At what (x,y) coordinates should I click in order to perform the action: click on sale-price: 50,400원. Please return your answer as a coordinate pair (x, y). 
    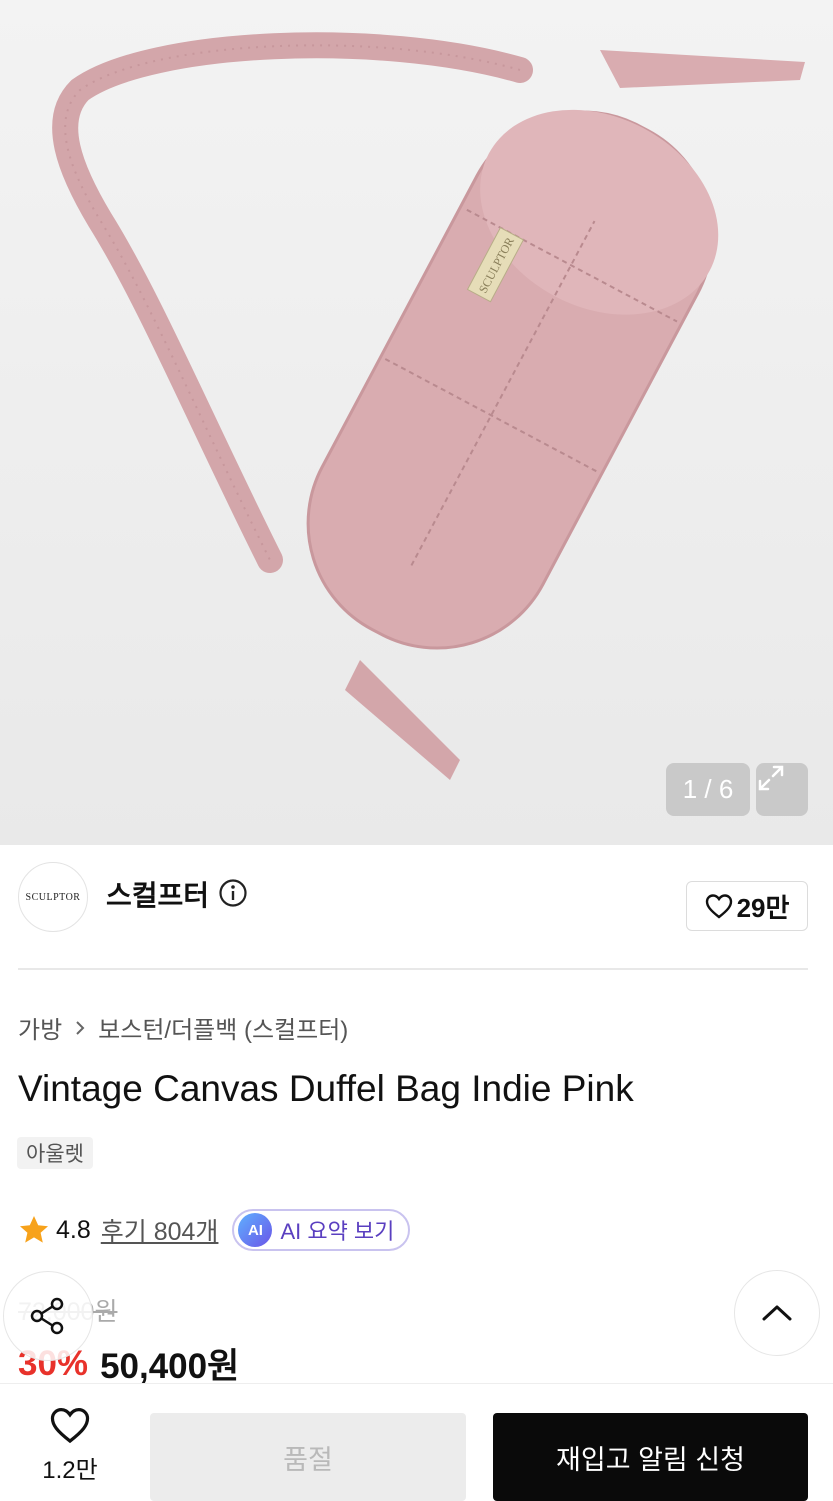
    Looking at the image, I should click on (170, 1366).